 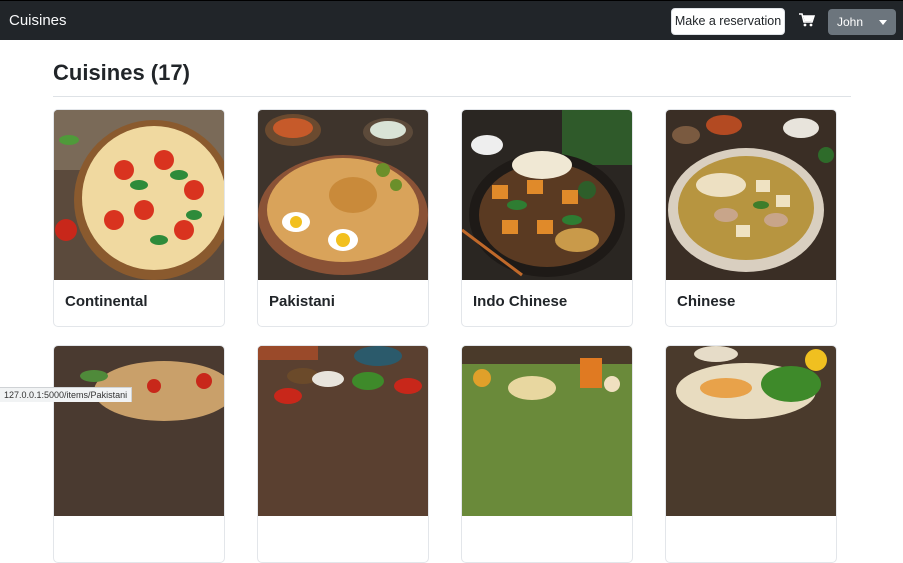 What do you see at coordinates (121, 72) in the screenshot?
I see `page-title: Cuisines (17)` at bounding box center [121, 72].